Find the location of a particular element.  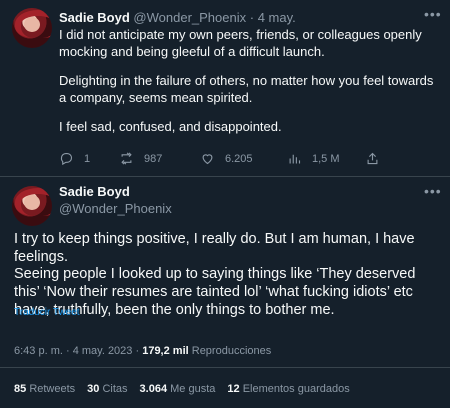

reply-button: 1 is located at coordinates (74, 158).